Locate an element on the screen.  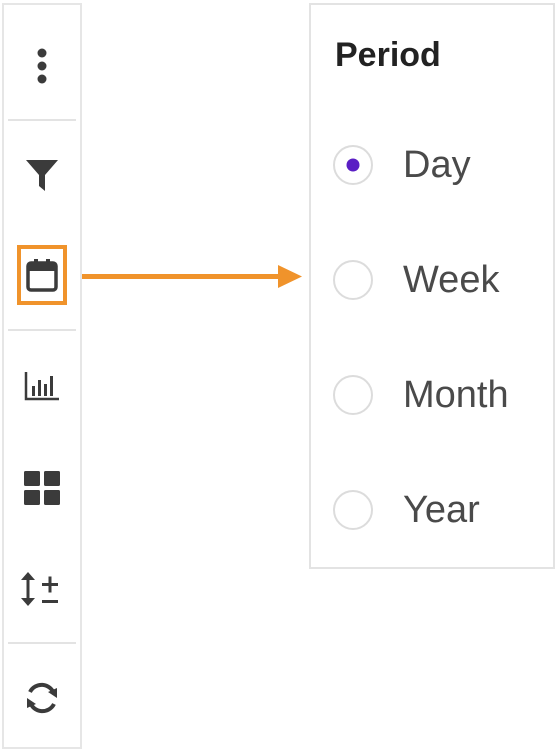
bar-chart-icon is located at coordinates (41, 386).